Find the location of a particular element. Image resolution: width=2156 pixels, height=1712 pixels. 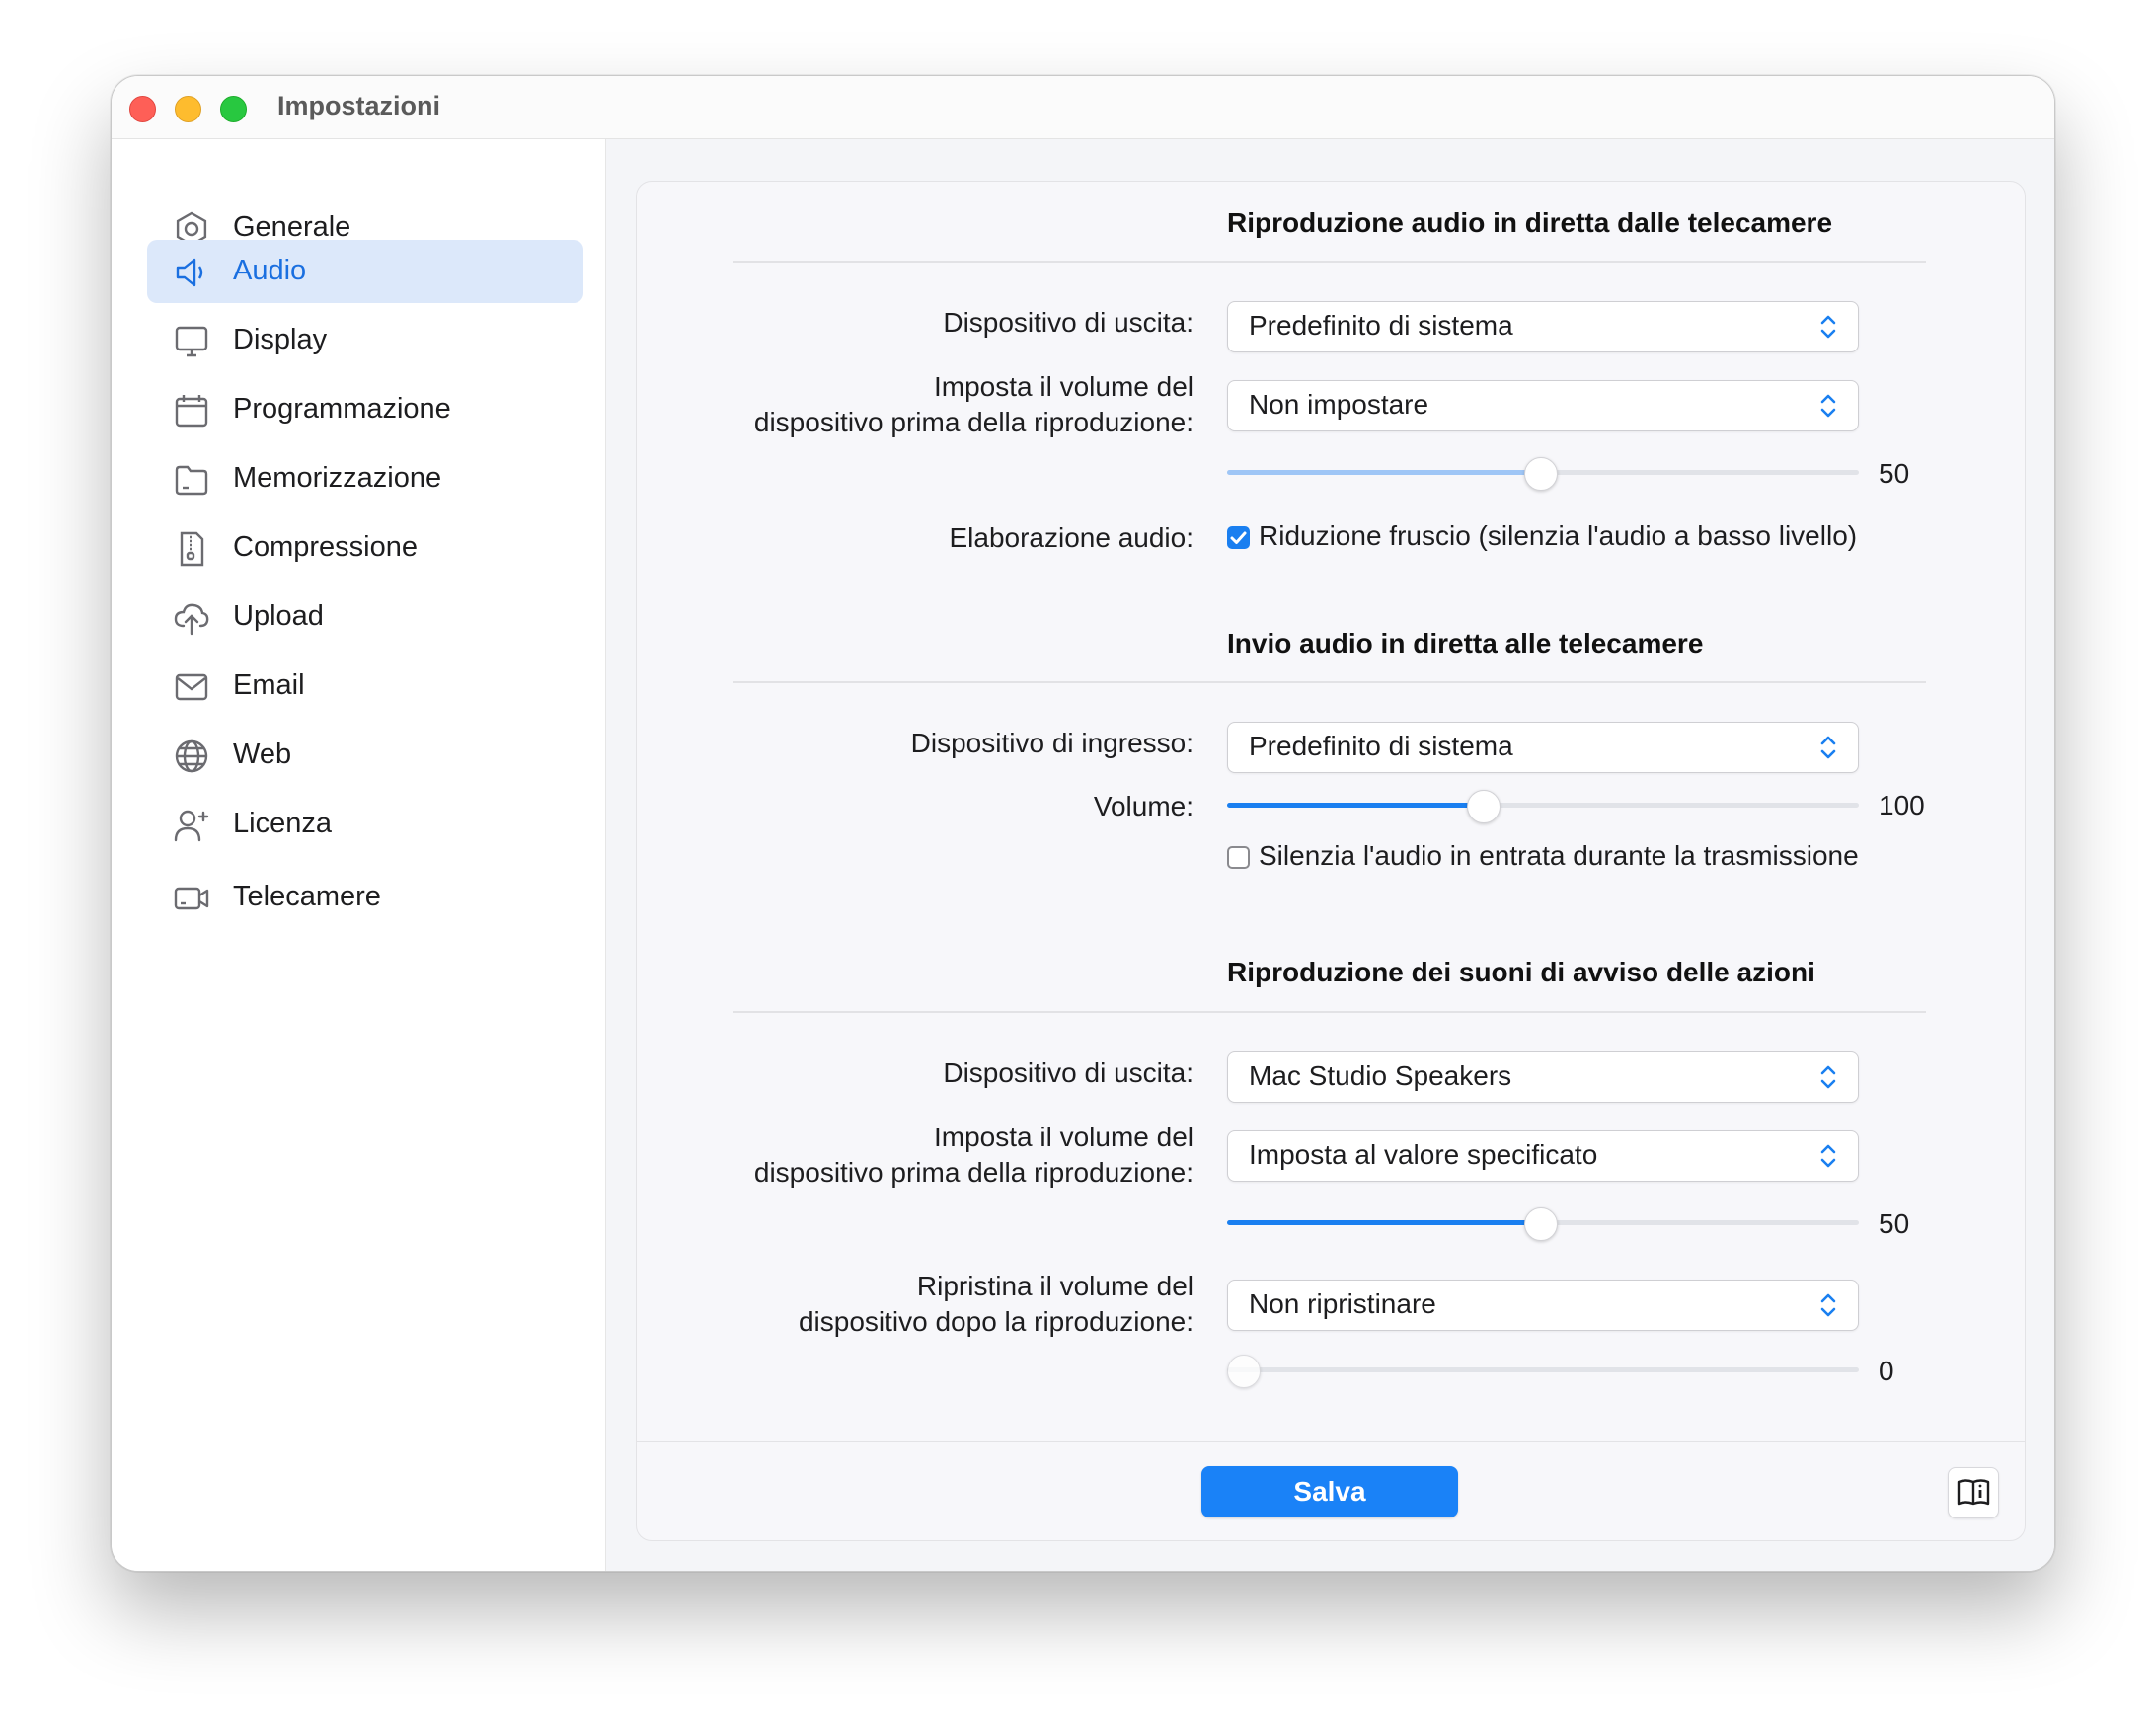

sidebar-item-audio: Audio is located at coordinates (365, 271).